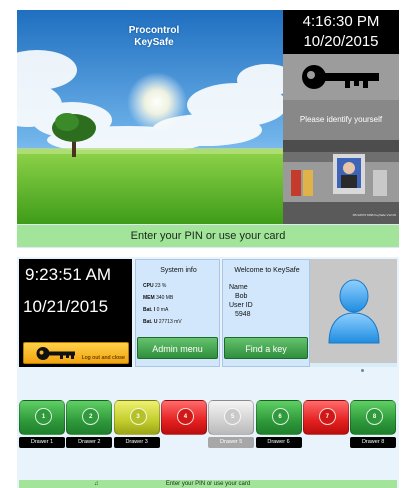 The width and height of the screenshot is (403, 488). I want to click on drawer-number: 8, so click(375, 416).